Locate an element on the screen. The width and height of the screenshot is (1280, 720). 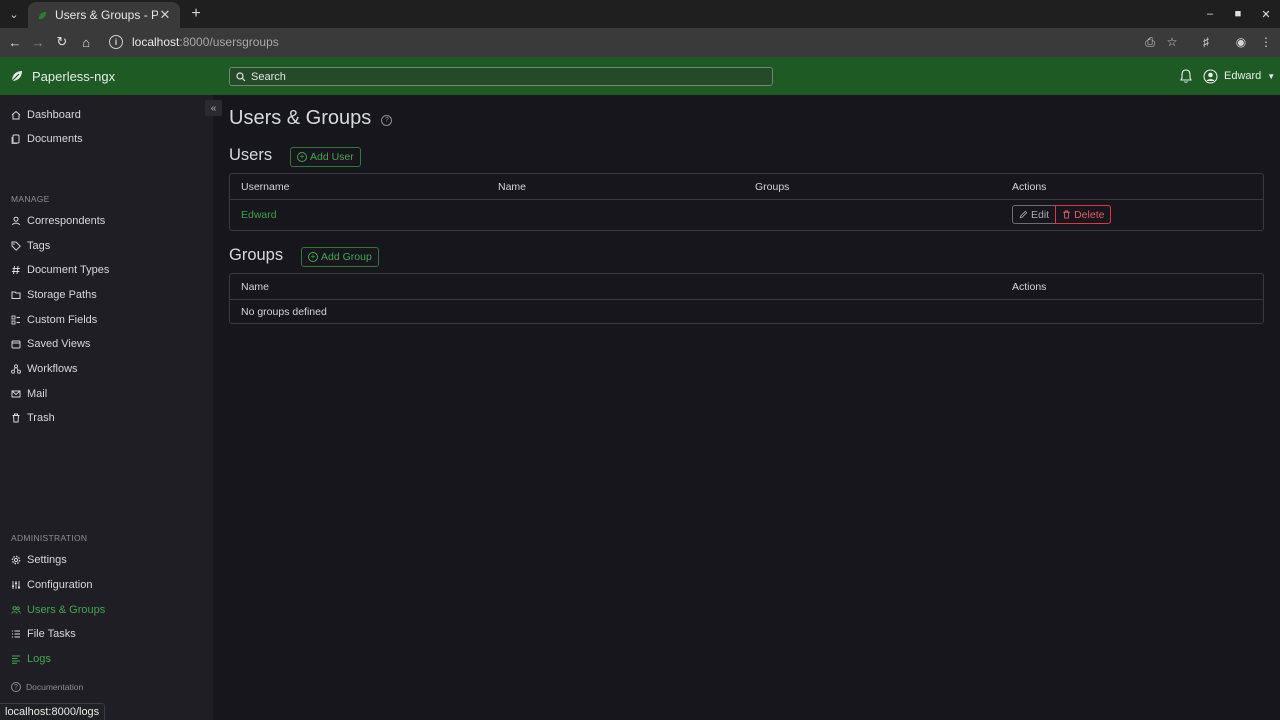
sidebar-item-label: File Tasks is located at coordinates (51, 634).